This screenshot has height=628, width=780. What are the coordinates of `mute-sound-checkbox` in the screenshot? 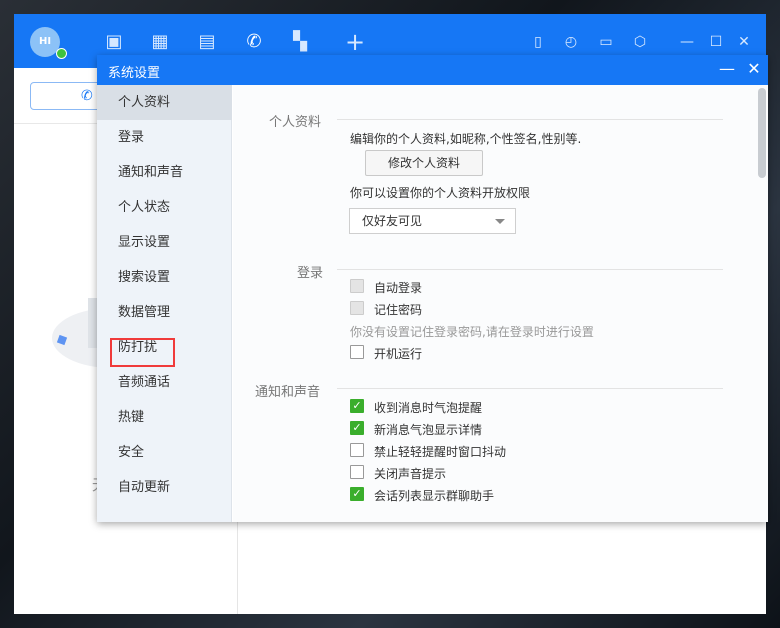 It's located at (357, 472).